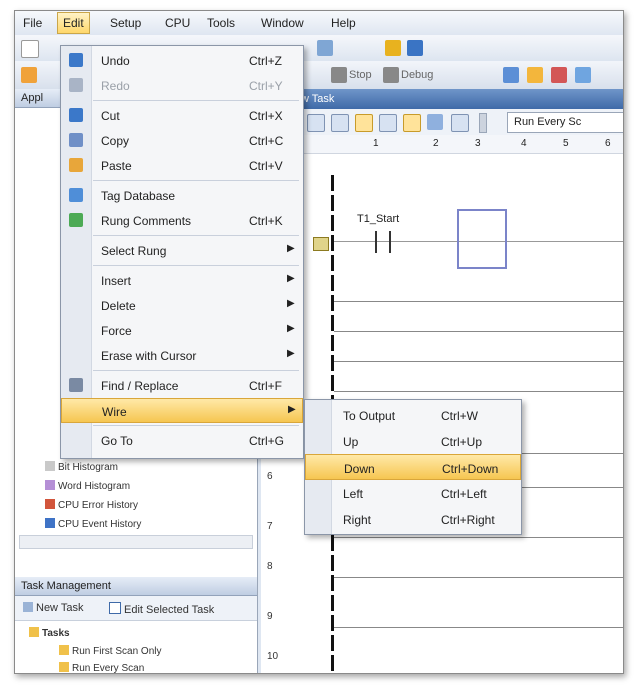  What do you see at coordinates (482, 239) in the screenshot?
I see `cursor-box` at bounding box center [482, 239].